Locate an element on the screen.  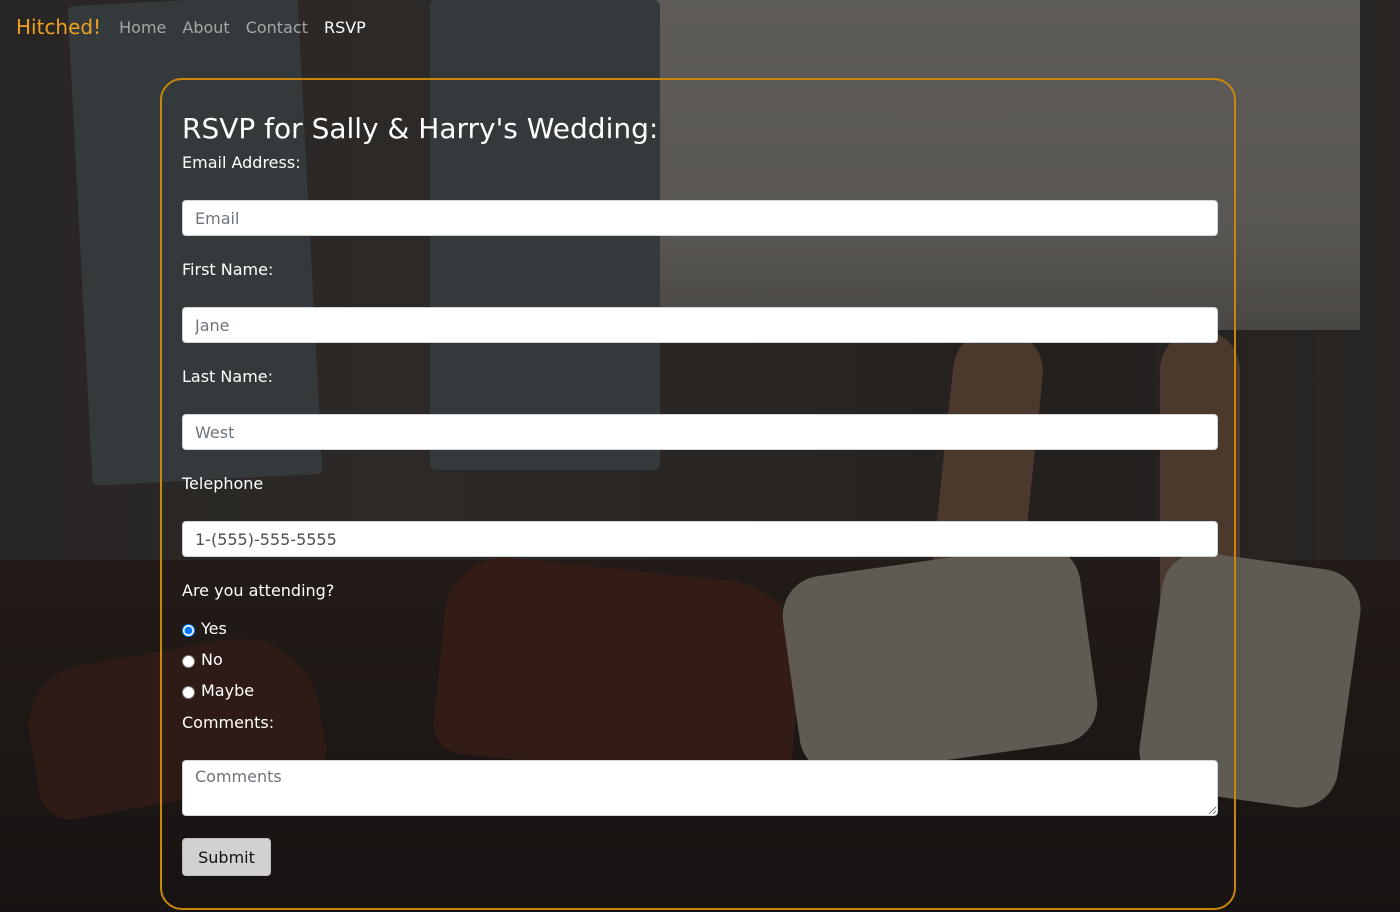
attending-option-maybe-label: Maybe is located at coordinates (228, 690).